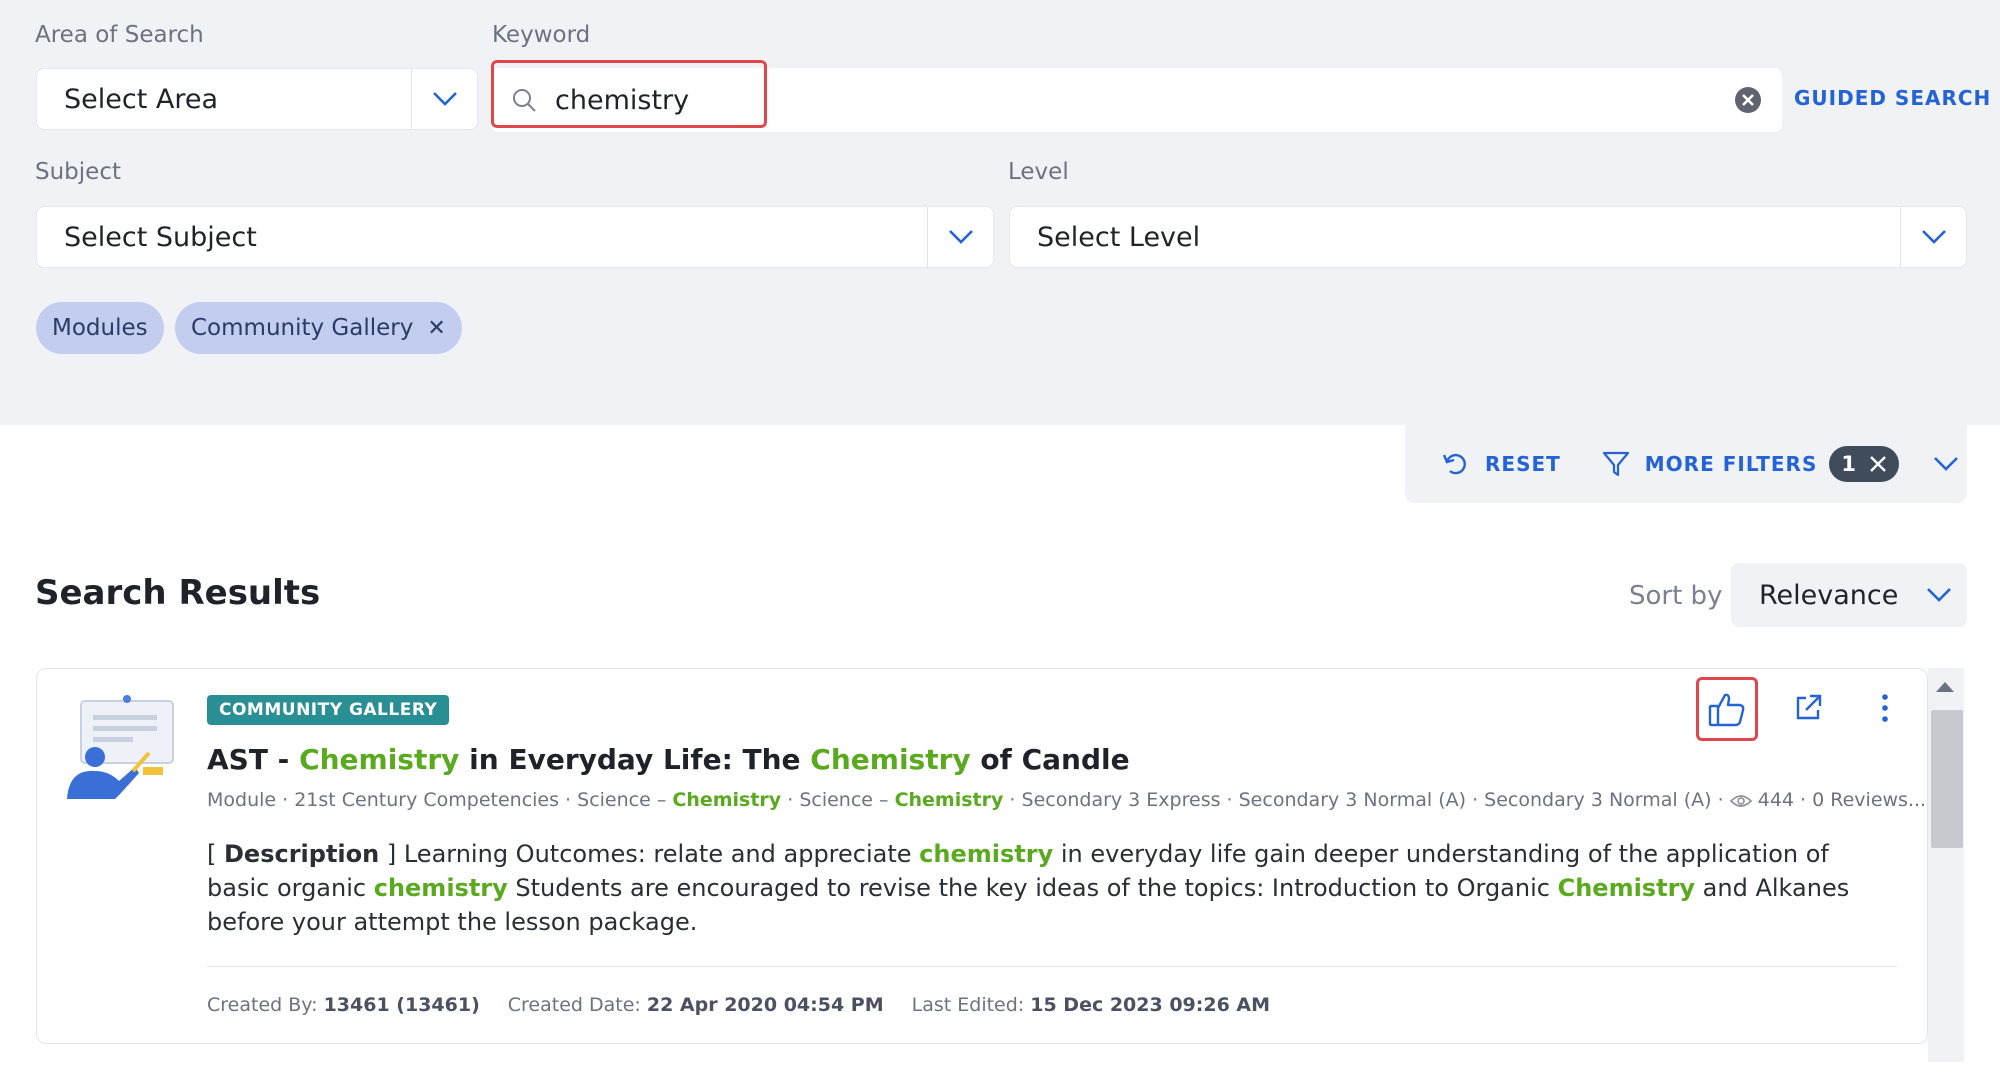 The width and height of the screenshot is (2000, 1091). I want to click on like-button, so click(1727, 709).